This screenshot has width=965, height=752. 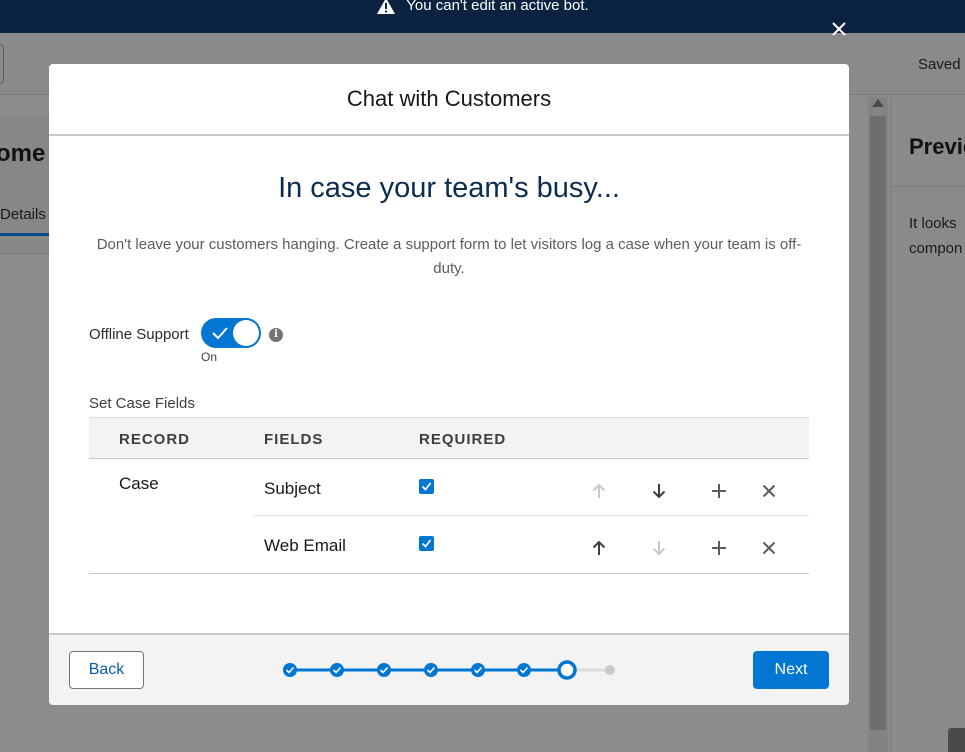 What do you see at coordinates (791, 670) in the screenshot?
I see `next-button: Next` at bounding box center [791, 670].